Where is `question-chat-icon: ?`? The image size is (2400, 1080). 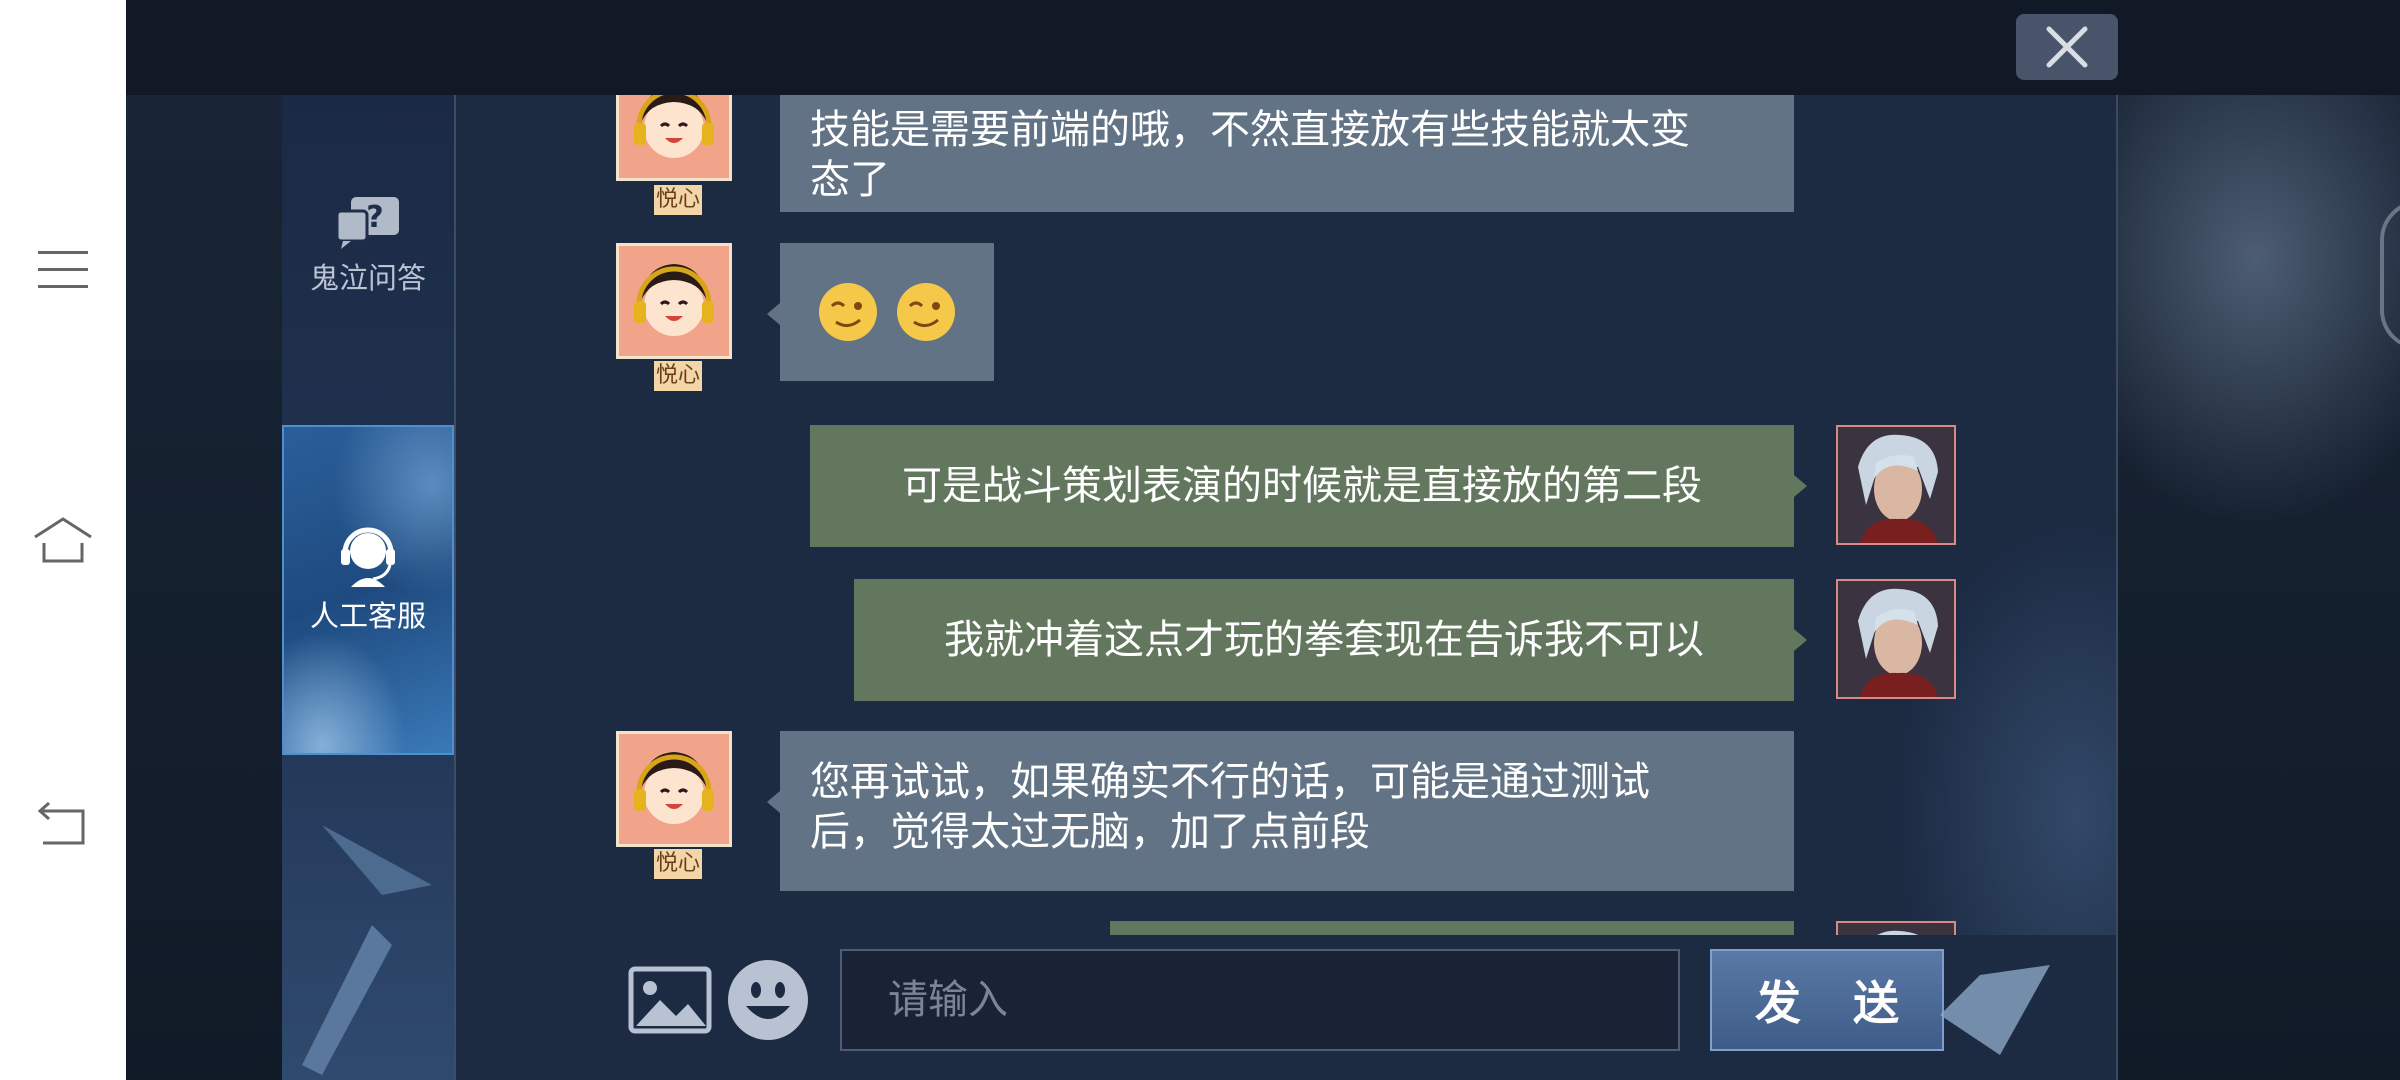 question-chat-icon: ? is located at coordinates (367, 223).